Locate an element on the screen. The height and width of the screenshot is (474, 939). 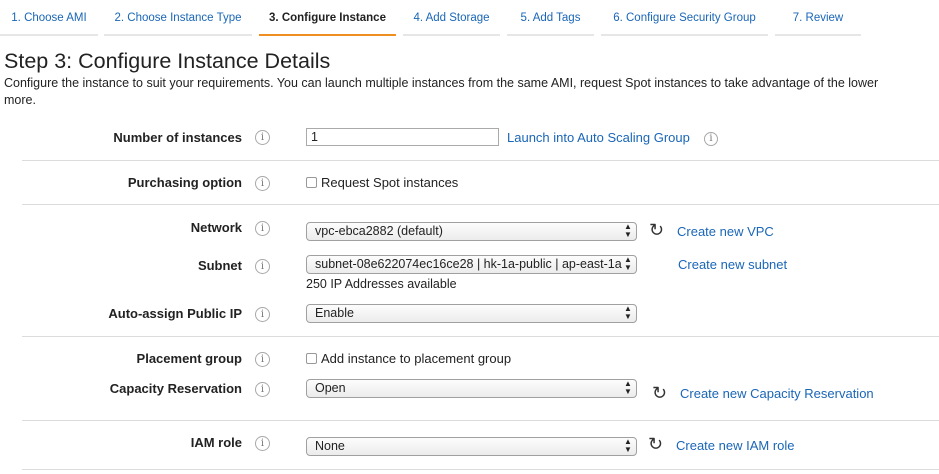
tab-add-storage: 4. Add Storage is located at coordinates (451, 18).